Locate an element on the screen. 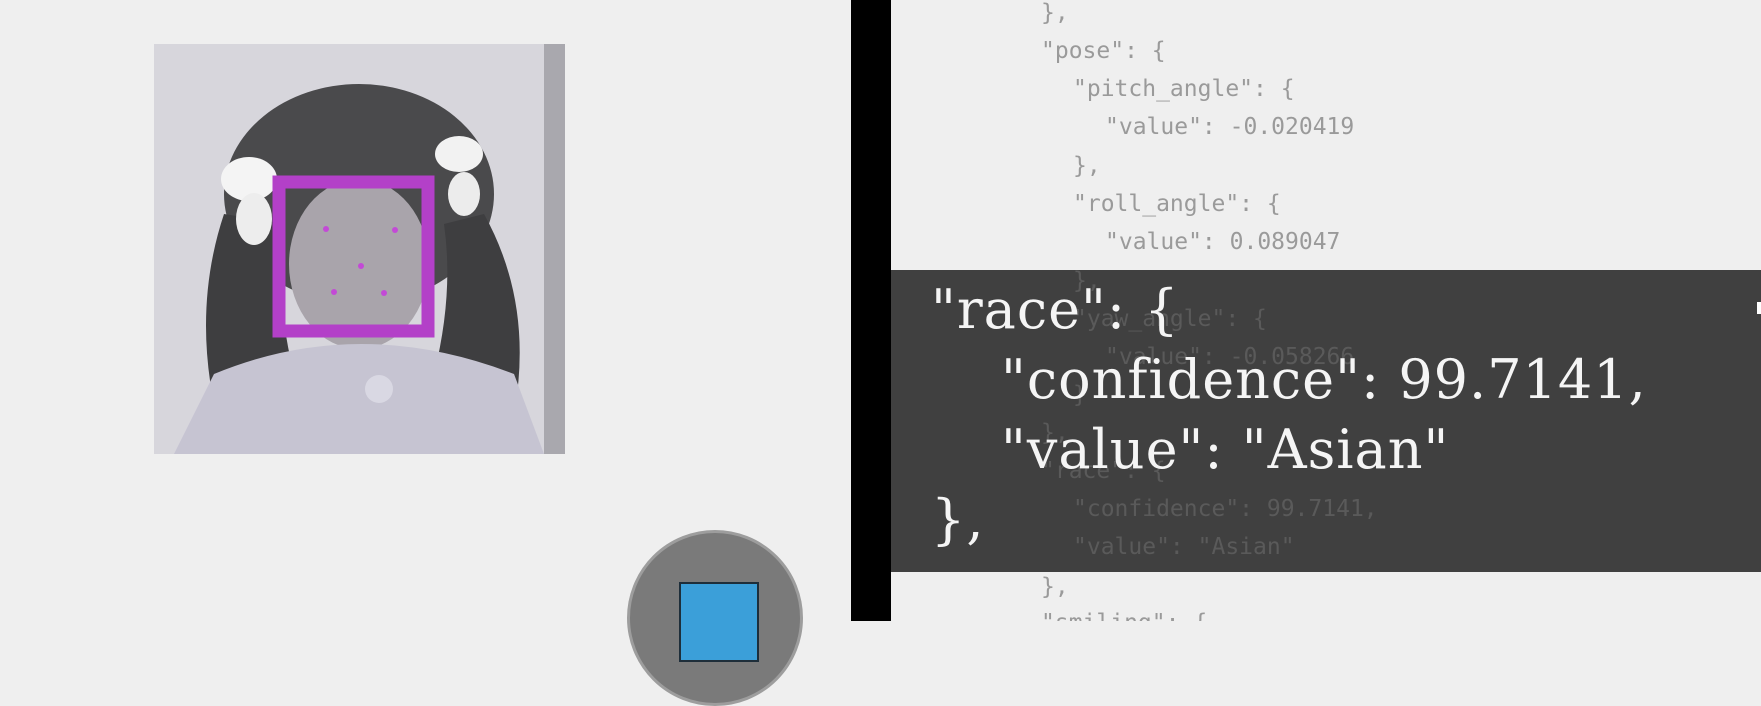 This screenshot has height=706, width=1761. ghost-code-line: "value": "Asian" is located at coordinates (1184, 547).